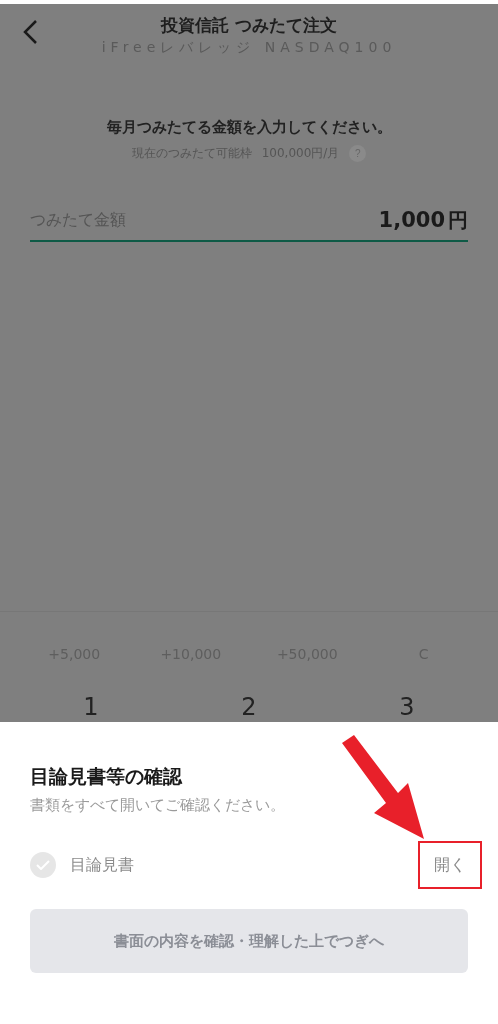 This screenshot has width=498, height=1024. Describe the element at coordinates (249, 707) in the screenshot. I see `digit-key: 2` at that location.